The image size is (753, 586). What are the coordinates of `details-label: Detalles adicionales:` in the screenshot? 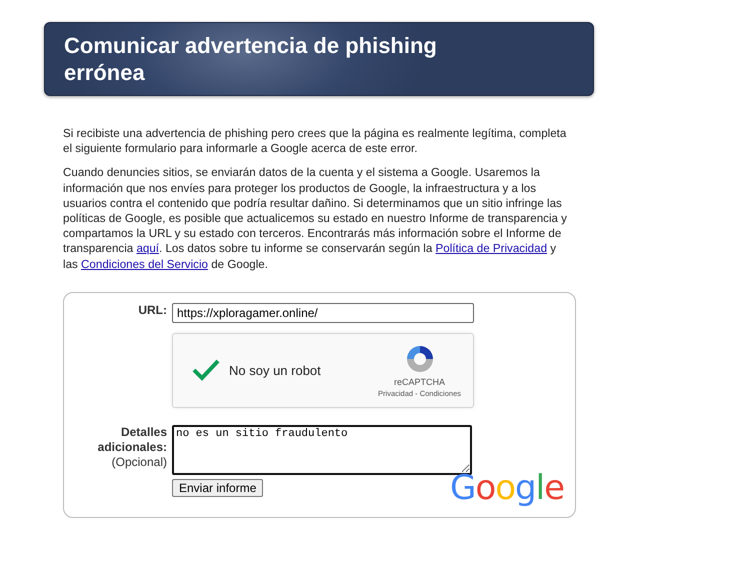 It's located at (132, 439).